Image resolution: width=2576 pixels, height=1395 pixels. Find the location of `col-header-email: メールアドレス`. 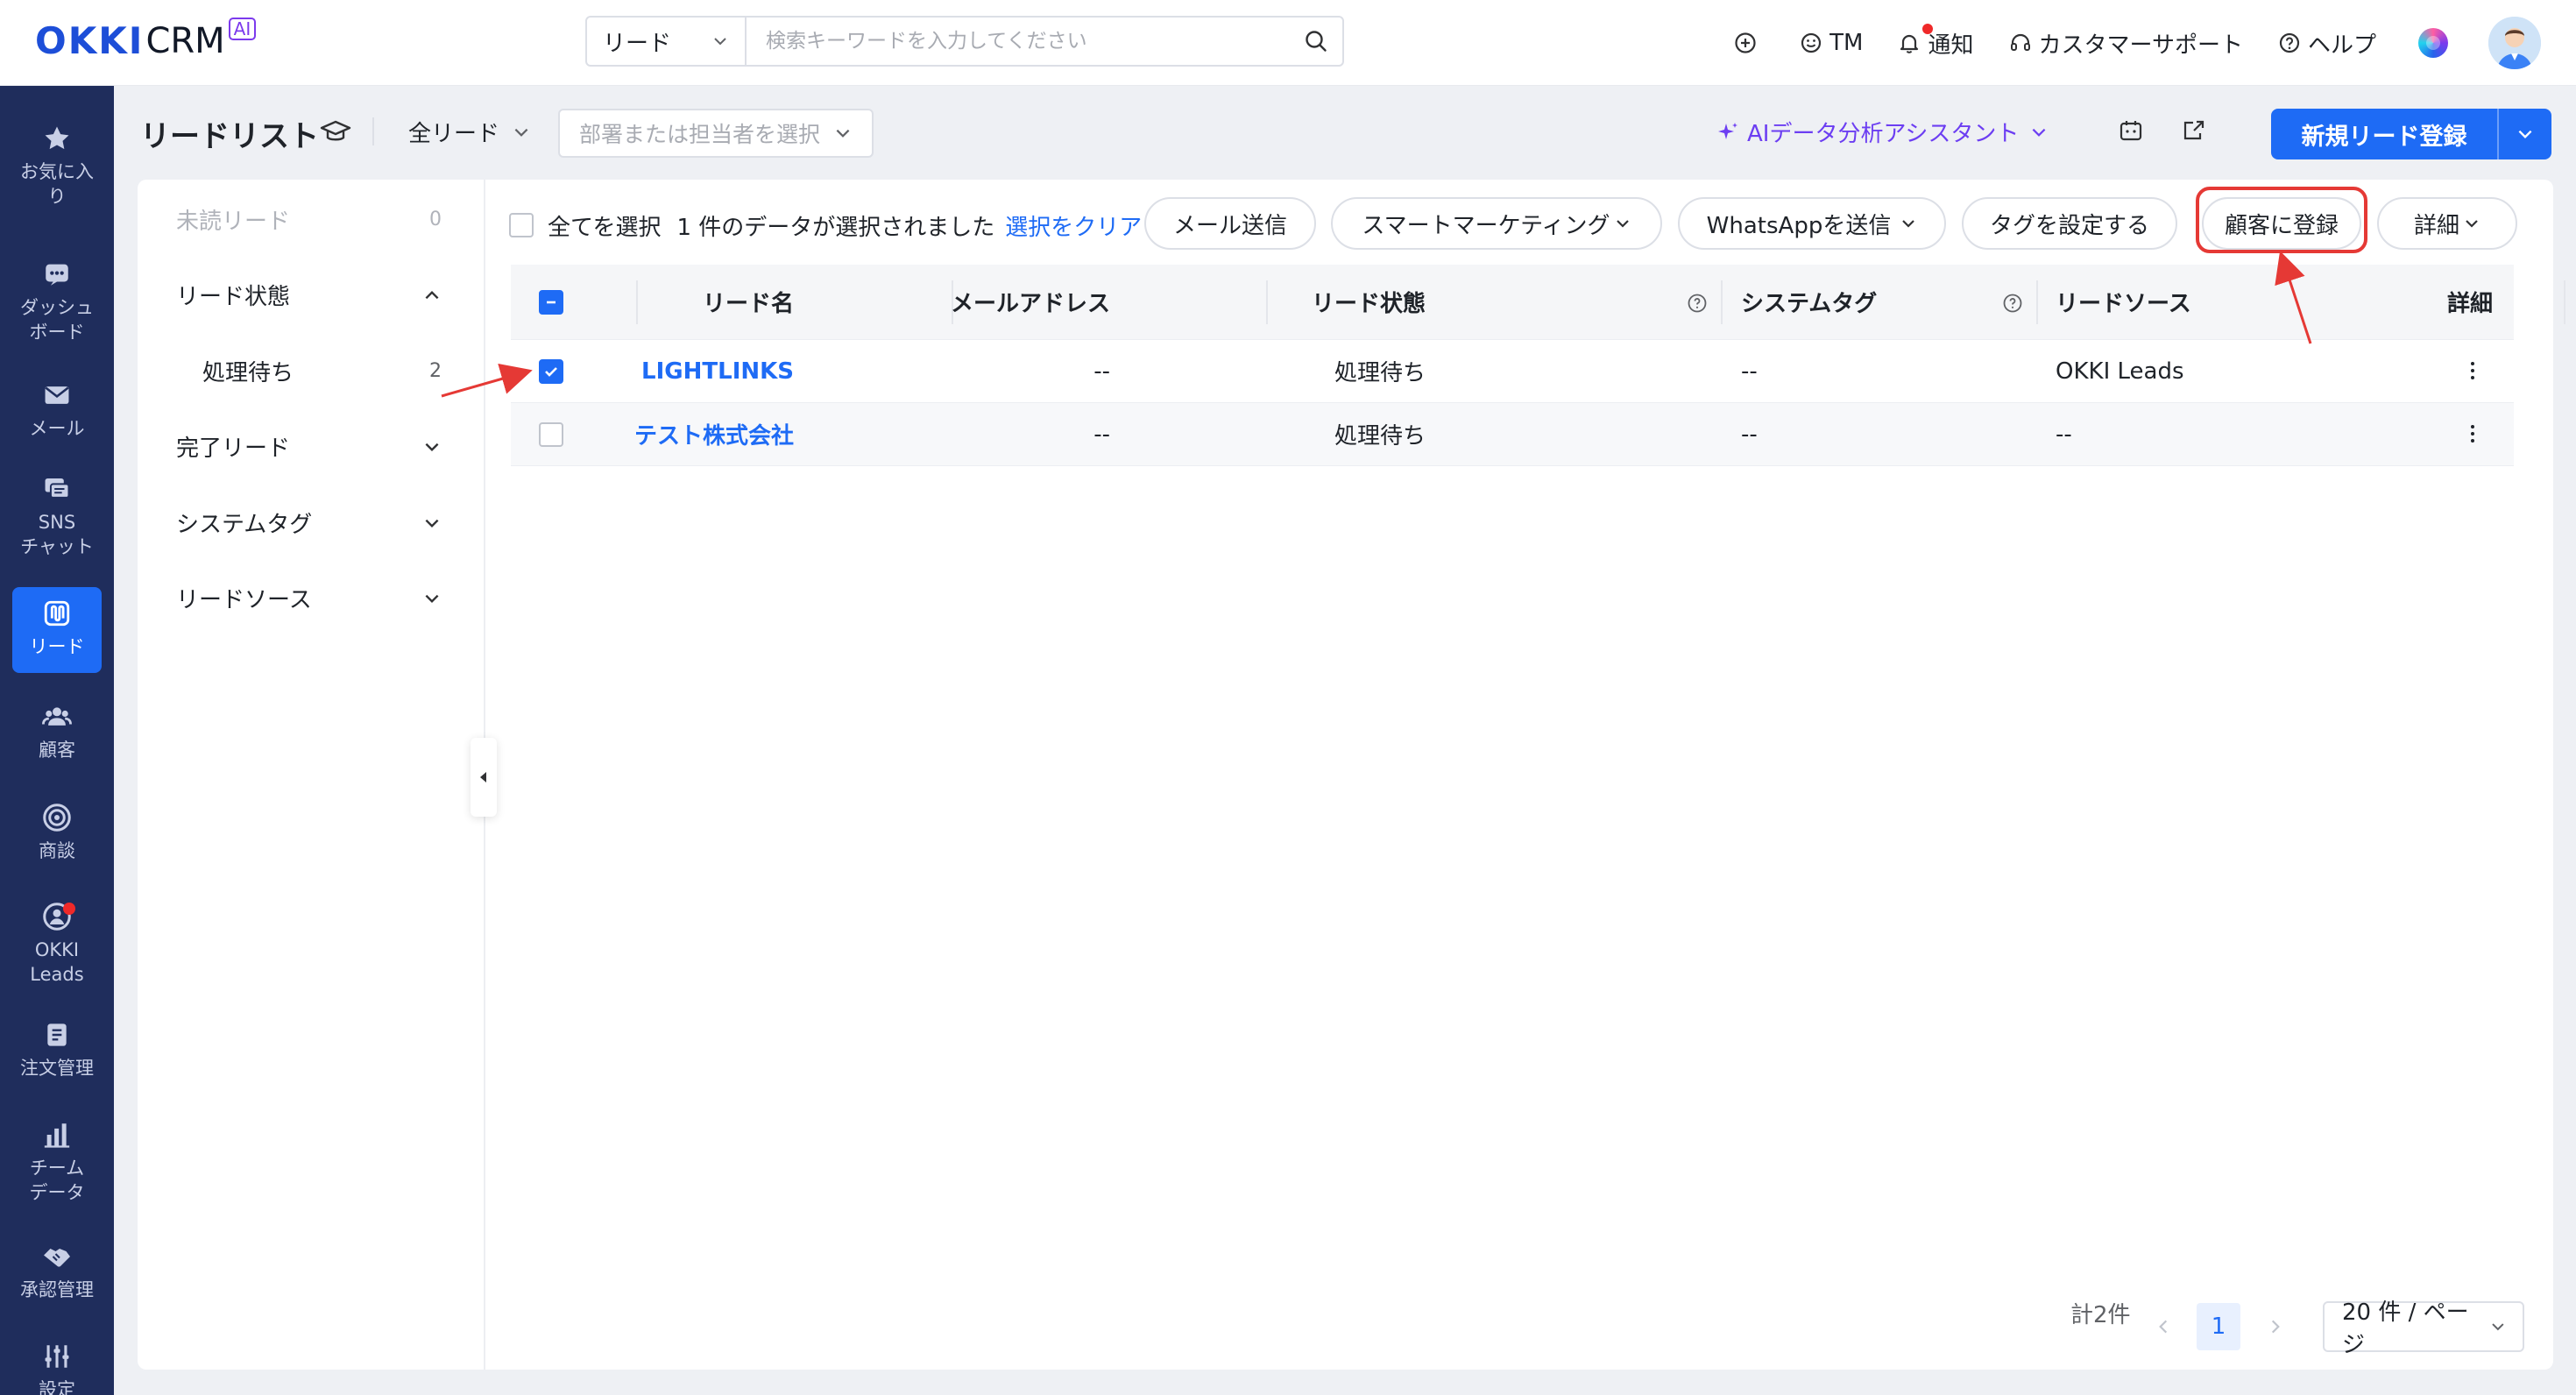

col-header-email: メールアドレス is located at coordinates (1030, 302).